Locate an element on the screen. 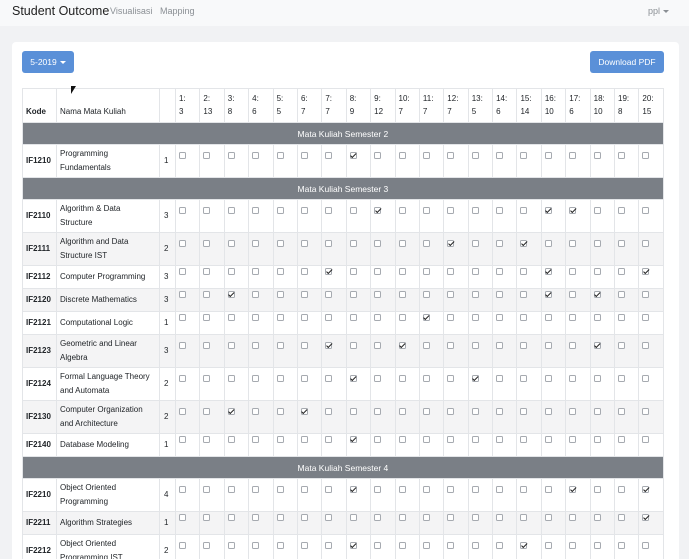  user-menu: ppl is located at coordinates (658, 11).